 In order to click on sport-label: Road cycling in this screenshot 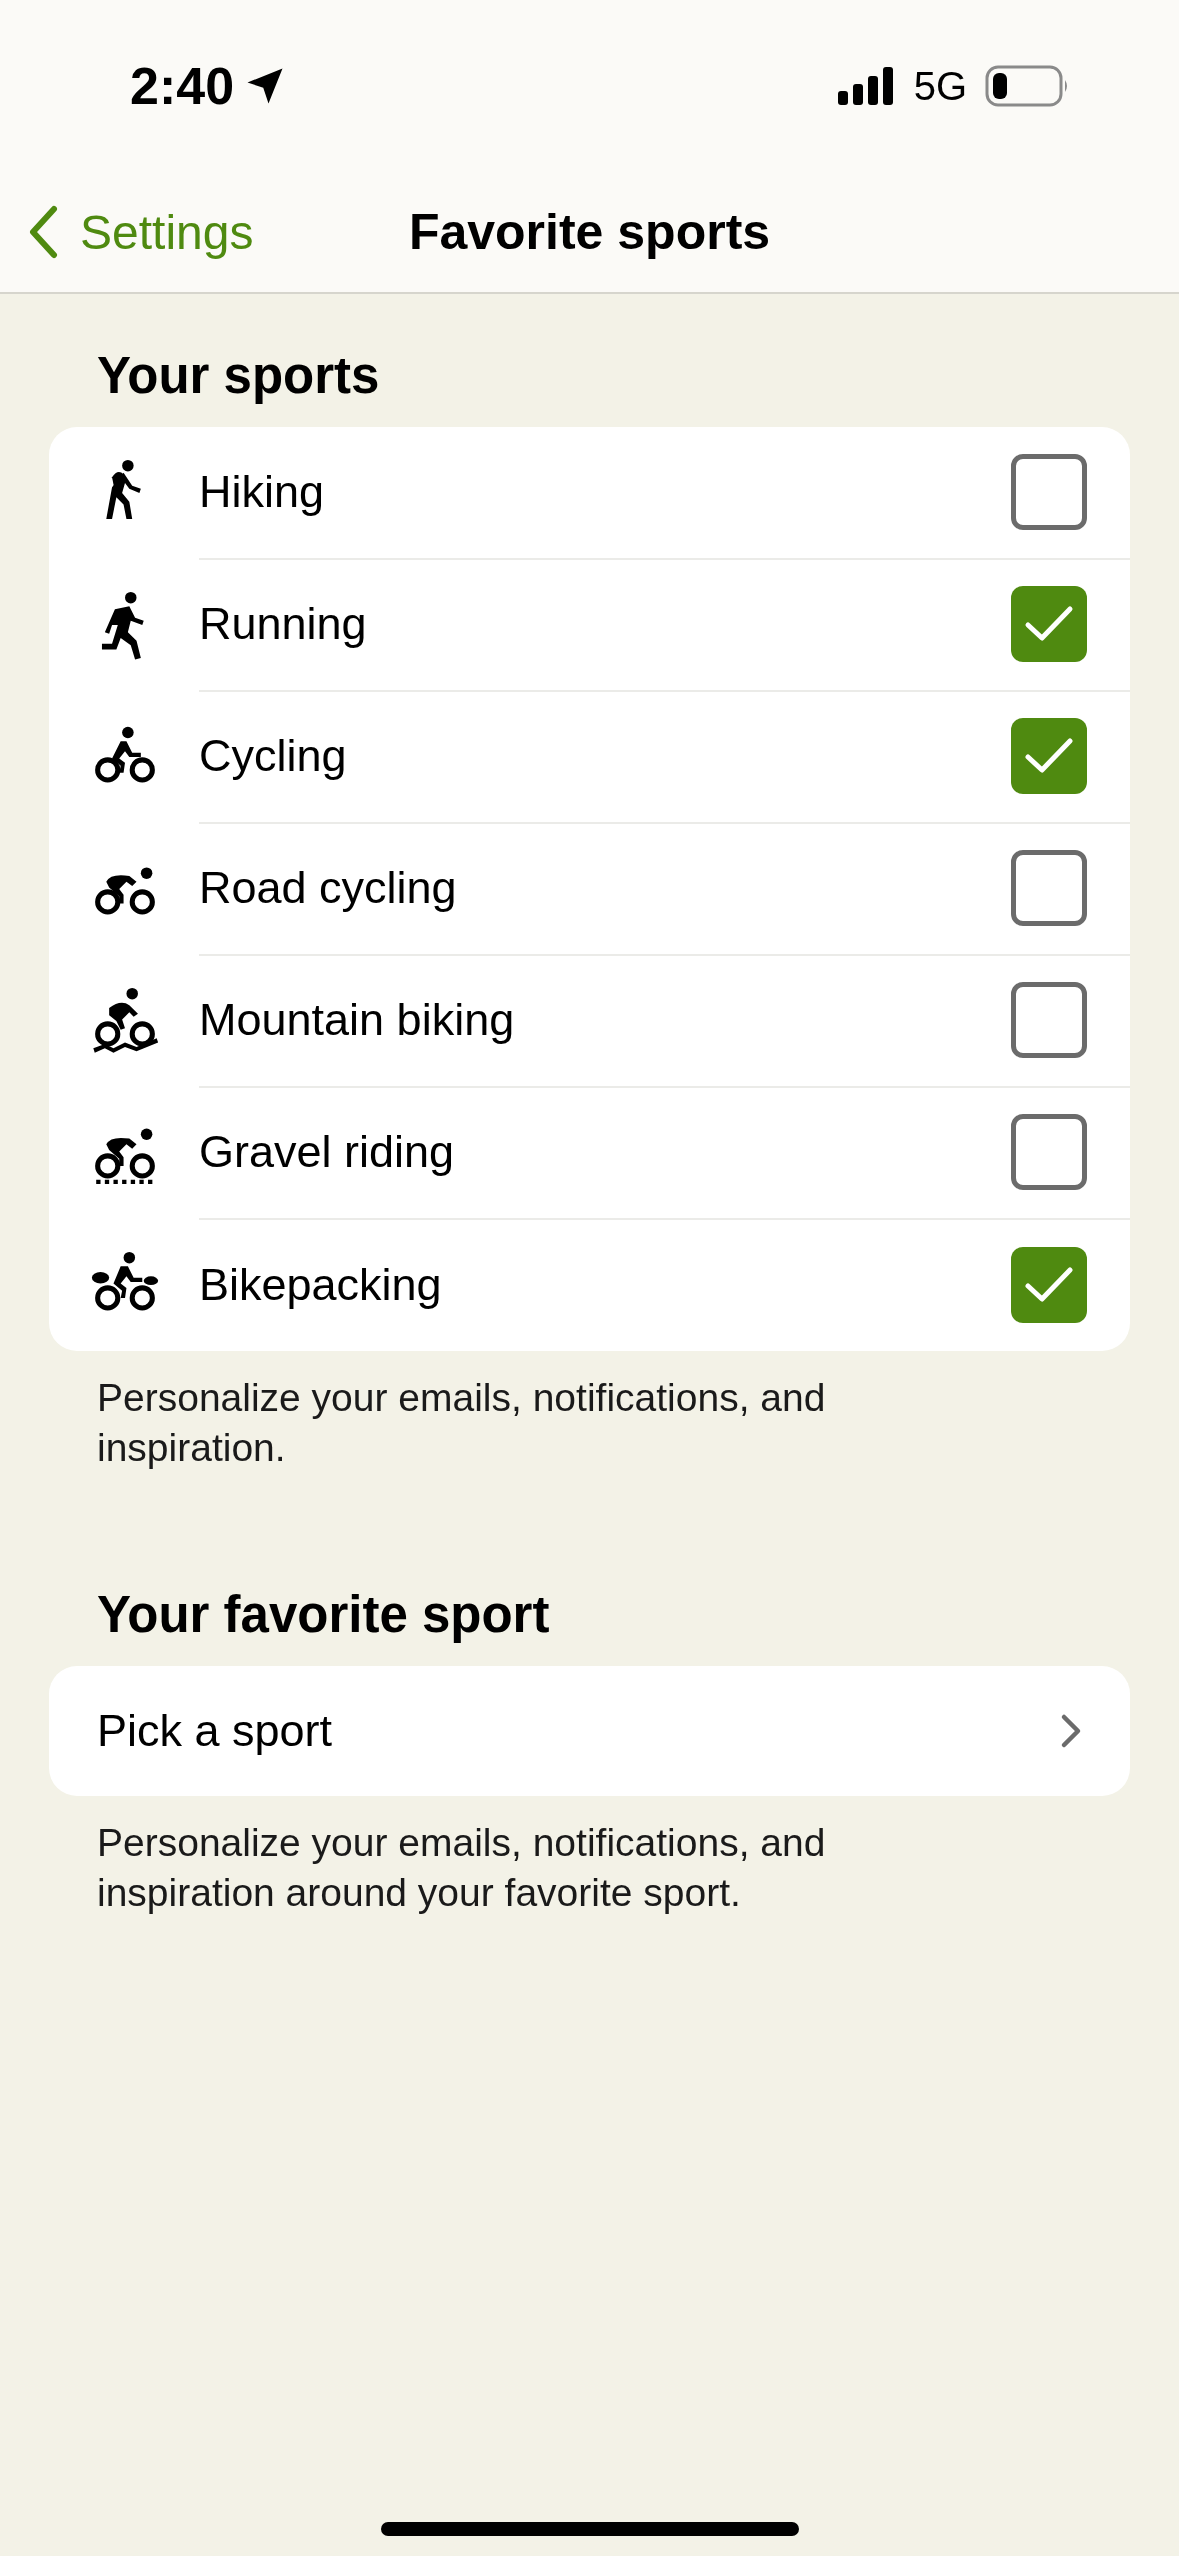, I will do `click(328, 888)`.